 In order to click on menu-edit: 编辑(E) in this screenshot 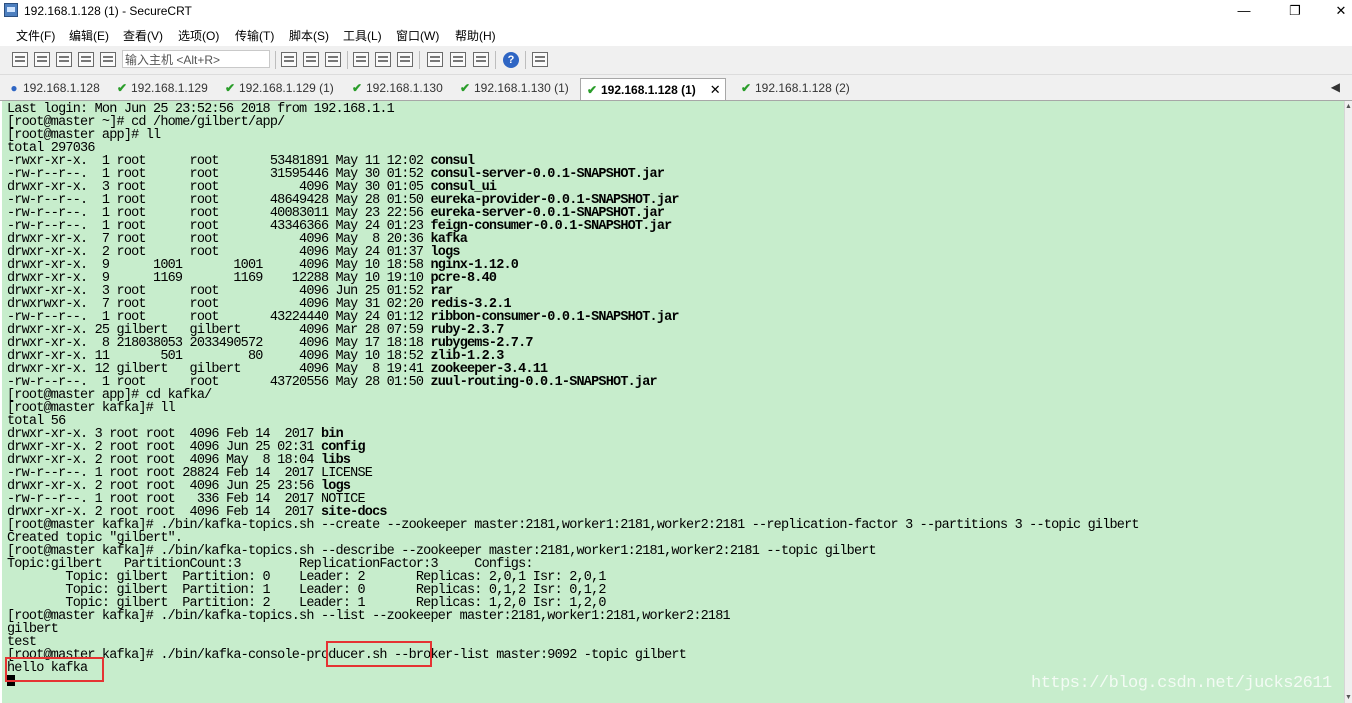, I will do `click(89, 35)`.